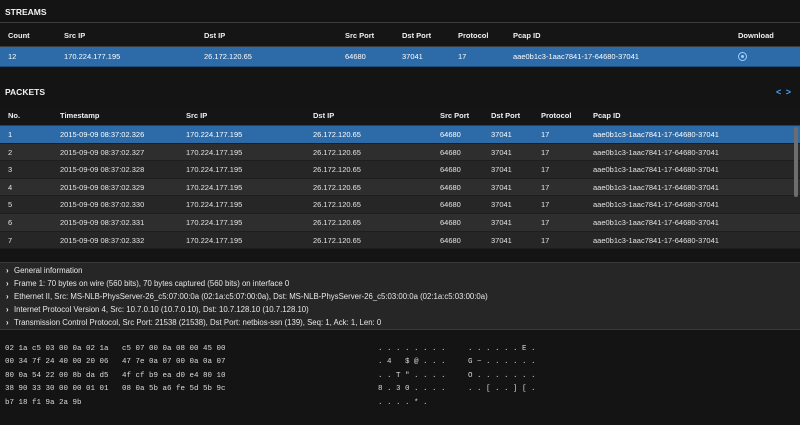 The height and width of the screenshot is (425, 800). What do you see at coordinates (102, 205) in the screenshot?
I see `packet-timestamp: 2015-09-09 08:37:02.330` at bounding box center [102, 205].